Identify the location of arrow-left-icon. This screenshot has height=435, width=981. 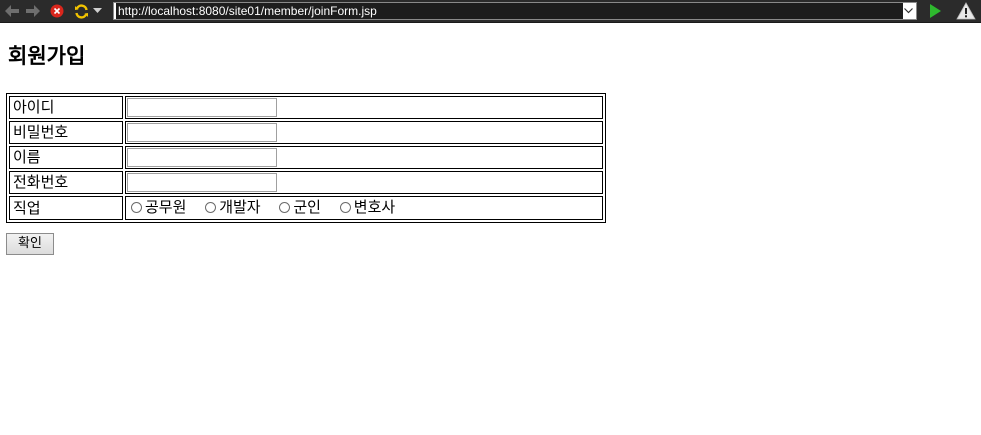
(12, 11).